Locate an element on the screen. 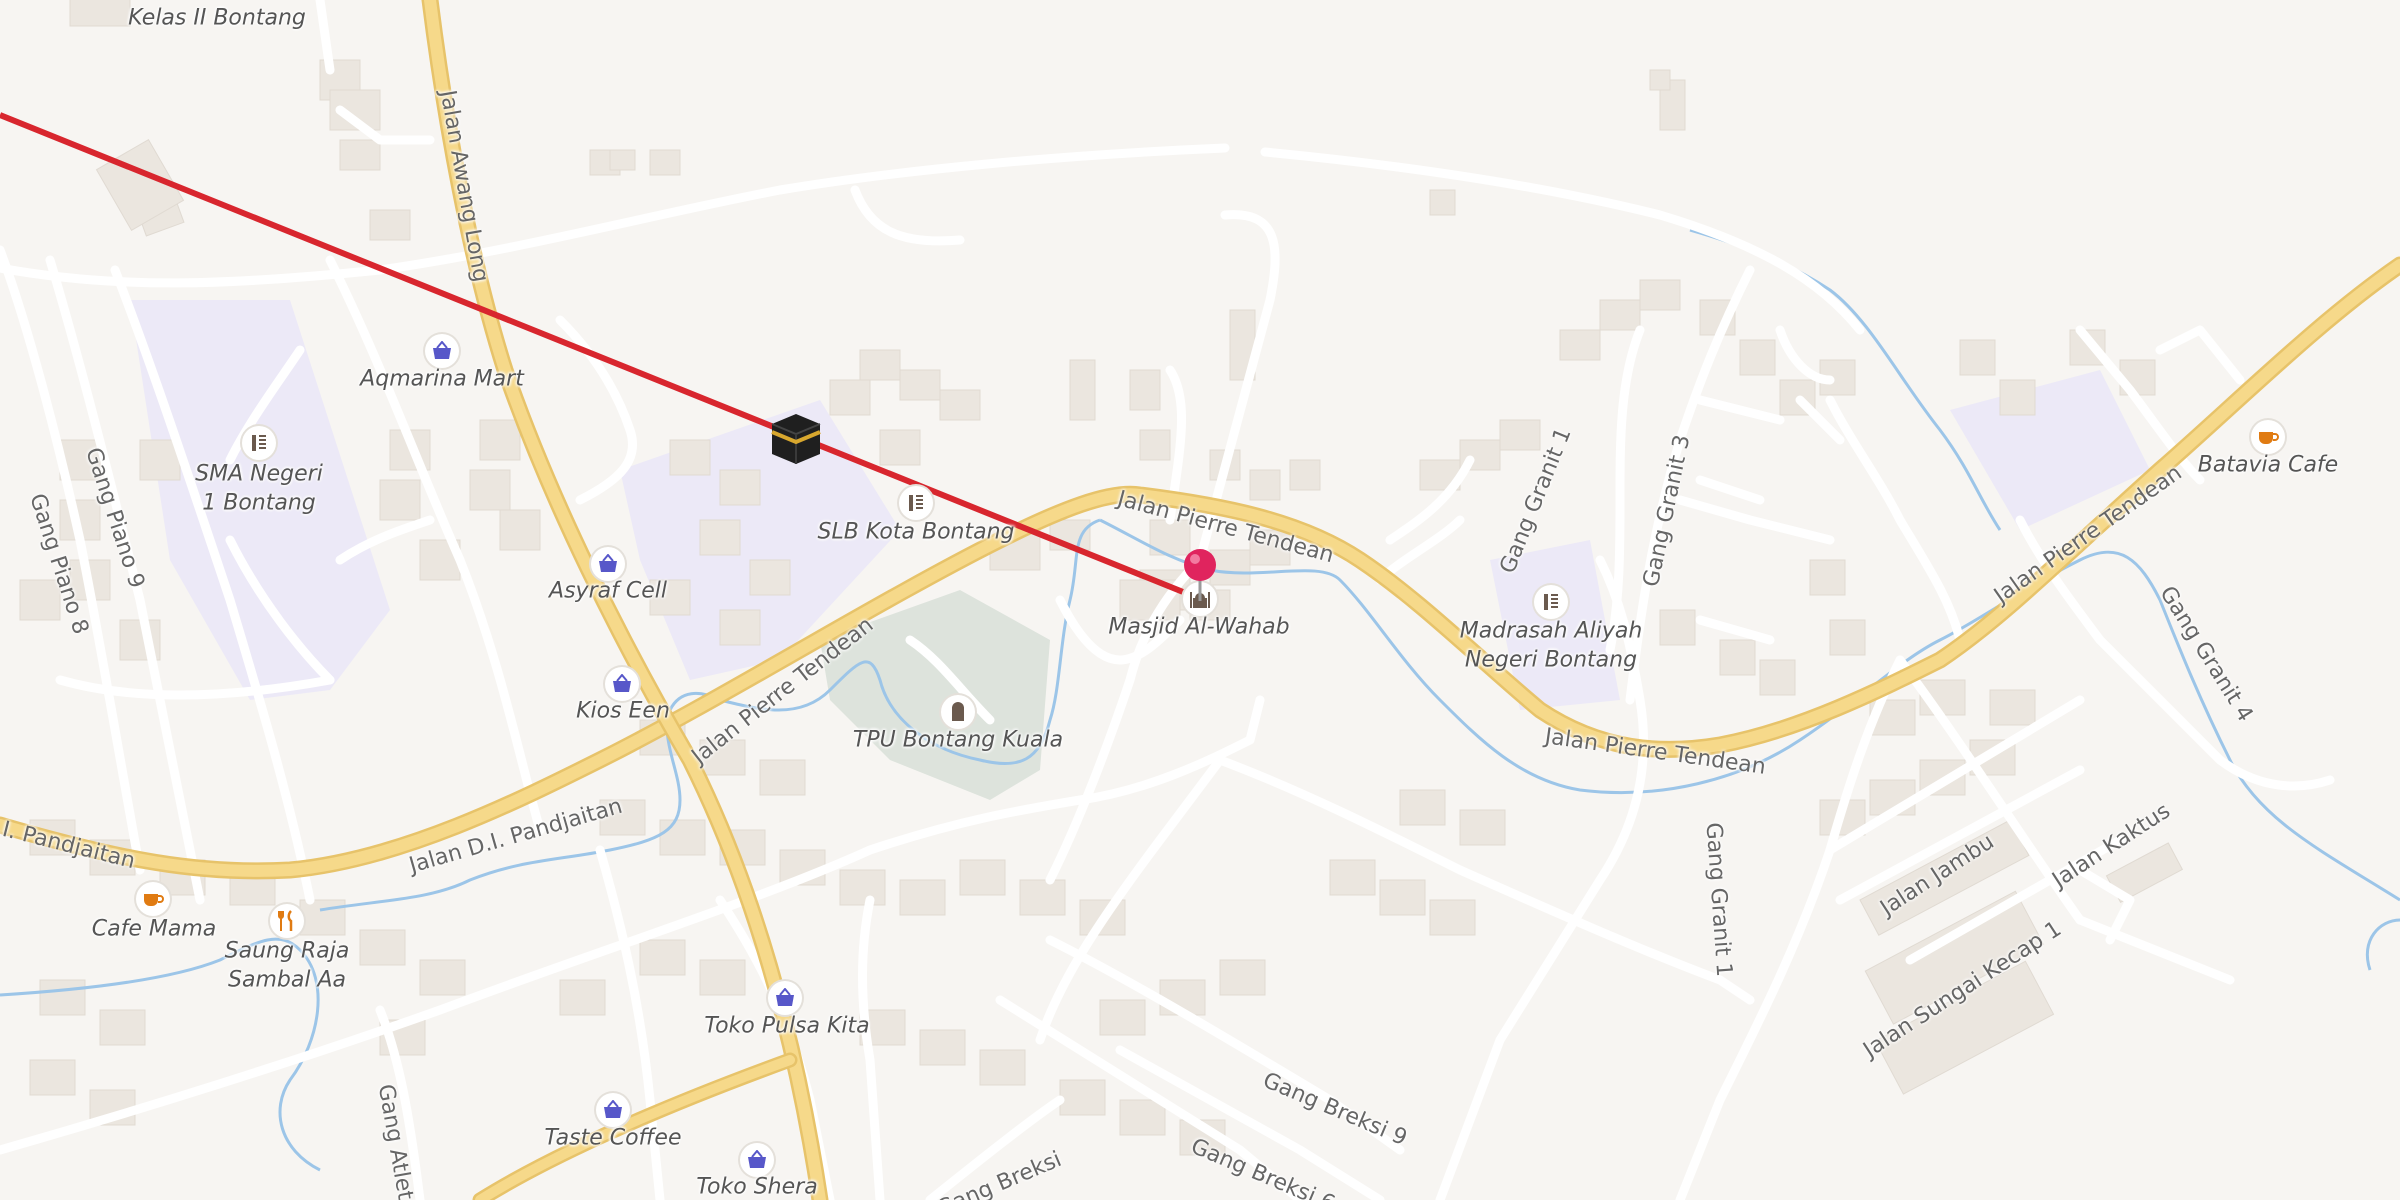 This screenshot has height=1200, width=2400. label-aqmarina-mart: Aqmarina Mart is located at coordinates (442, 379).